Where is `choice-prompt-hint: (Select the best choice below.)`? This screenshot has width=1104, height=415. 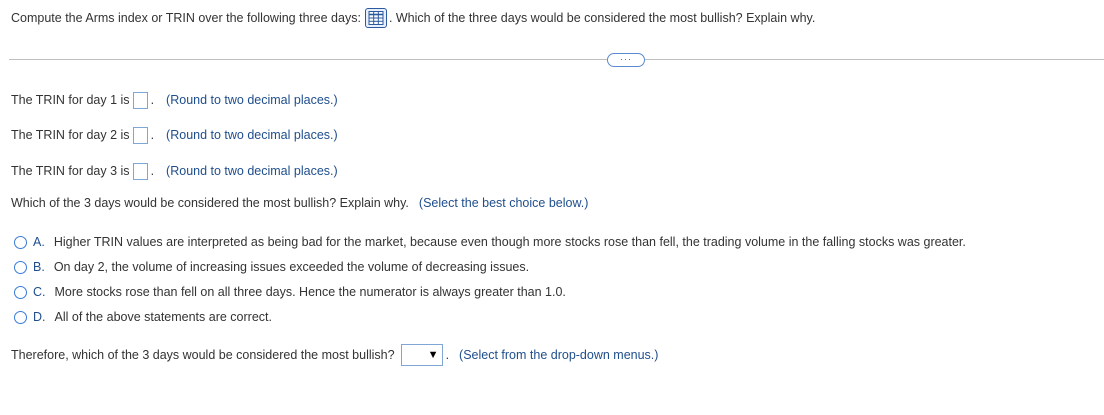 choice-prompt-hint: (Select the best choice below.) is located at coordinates (503, 203).